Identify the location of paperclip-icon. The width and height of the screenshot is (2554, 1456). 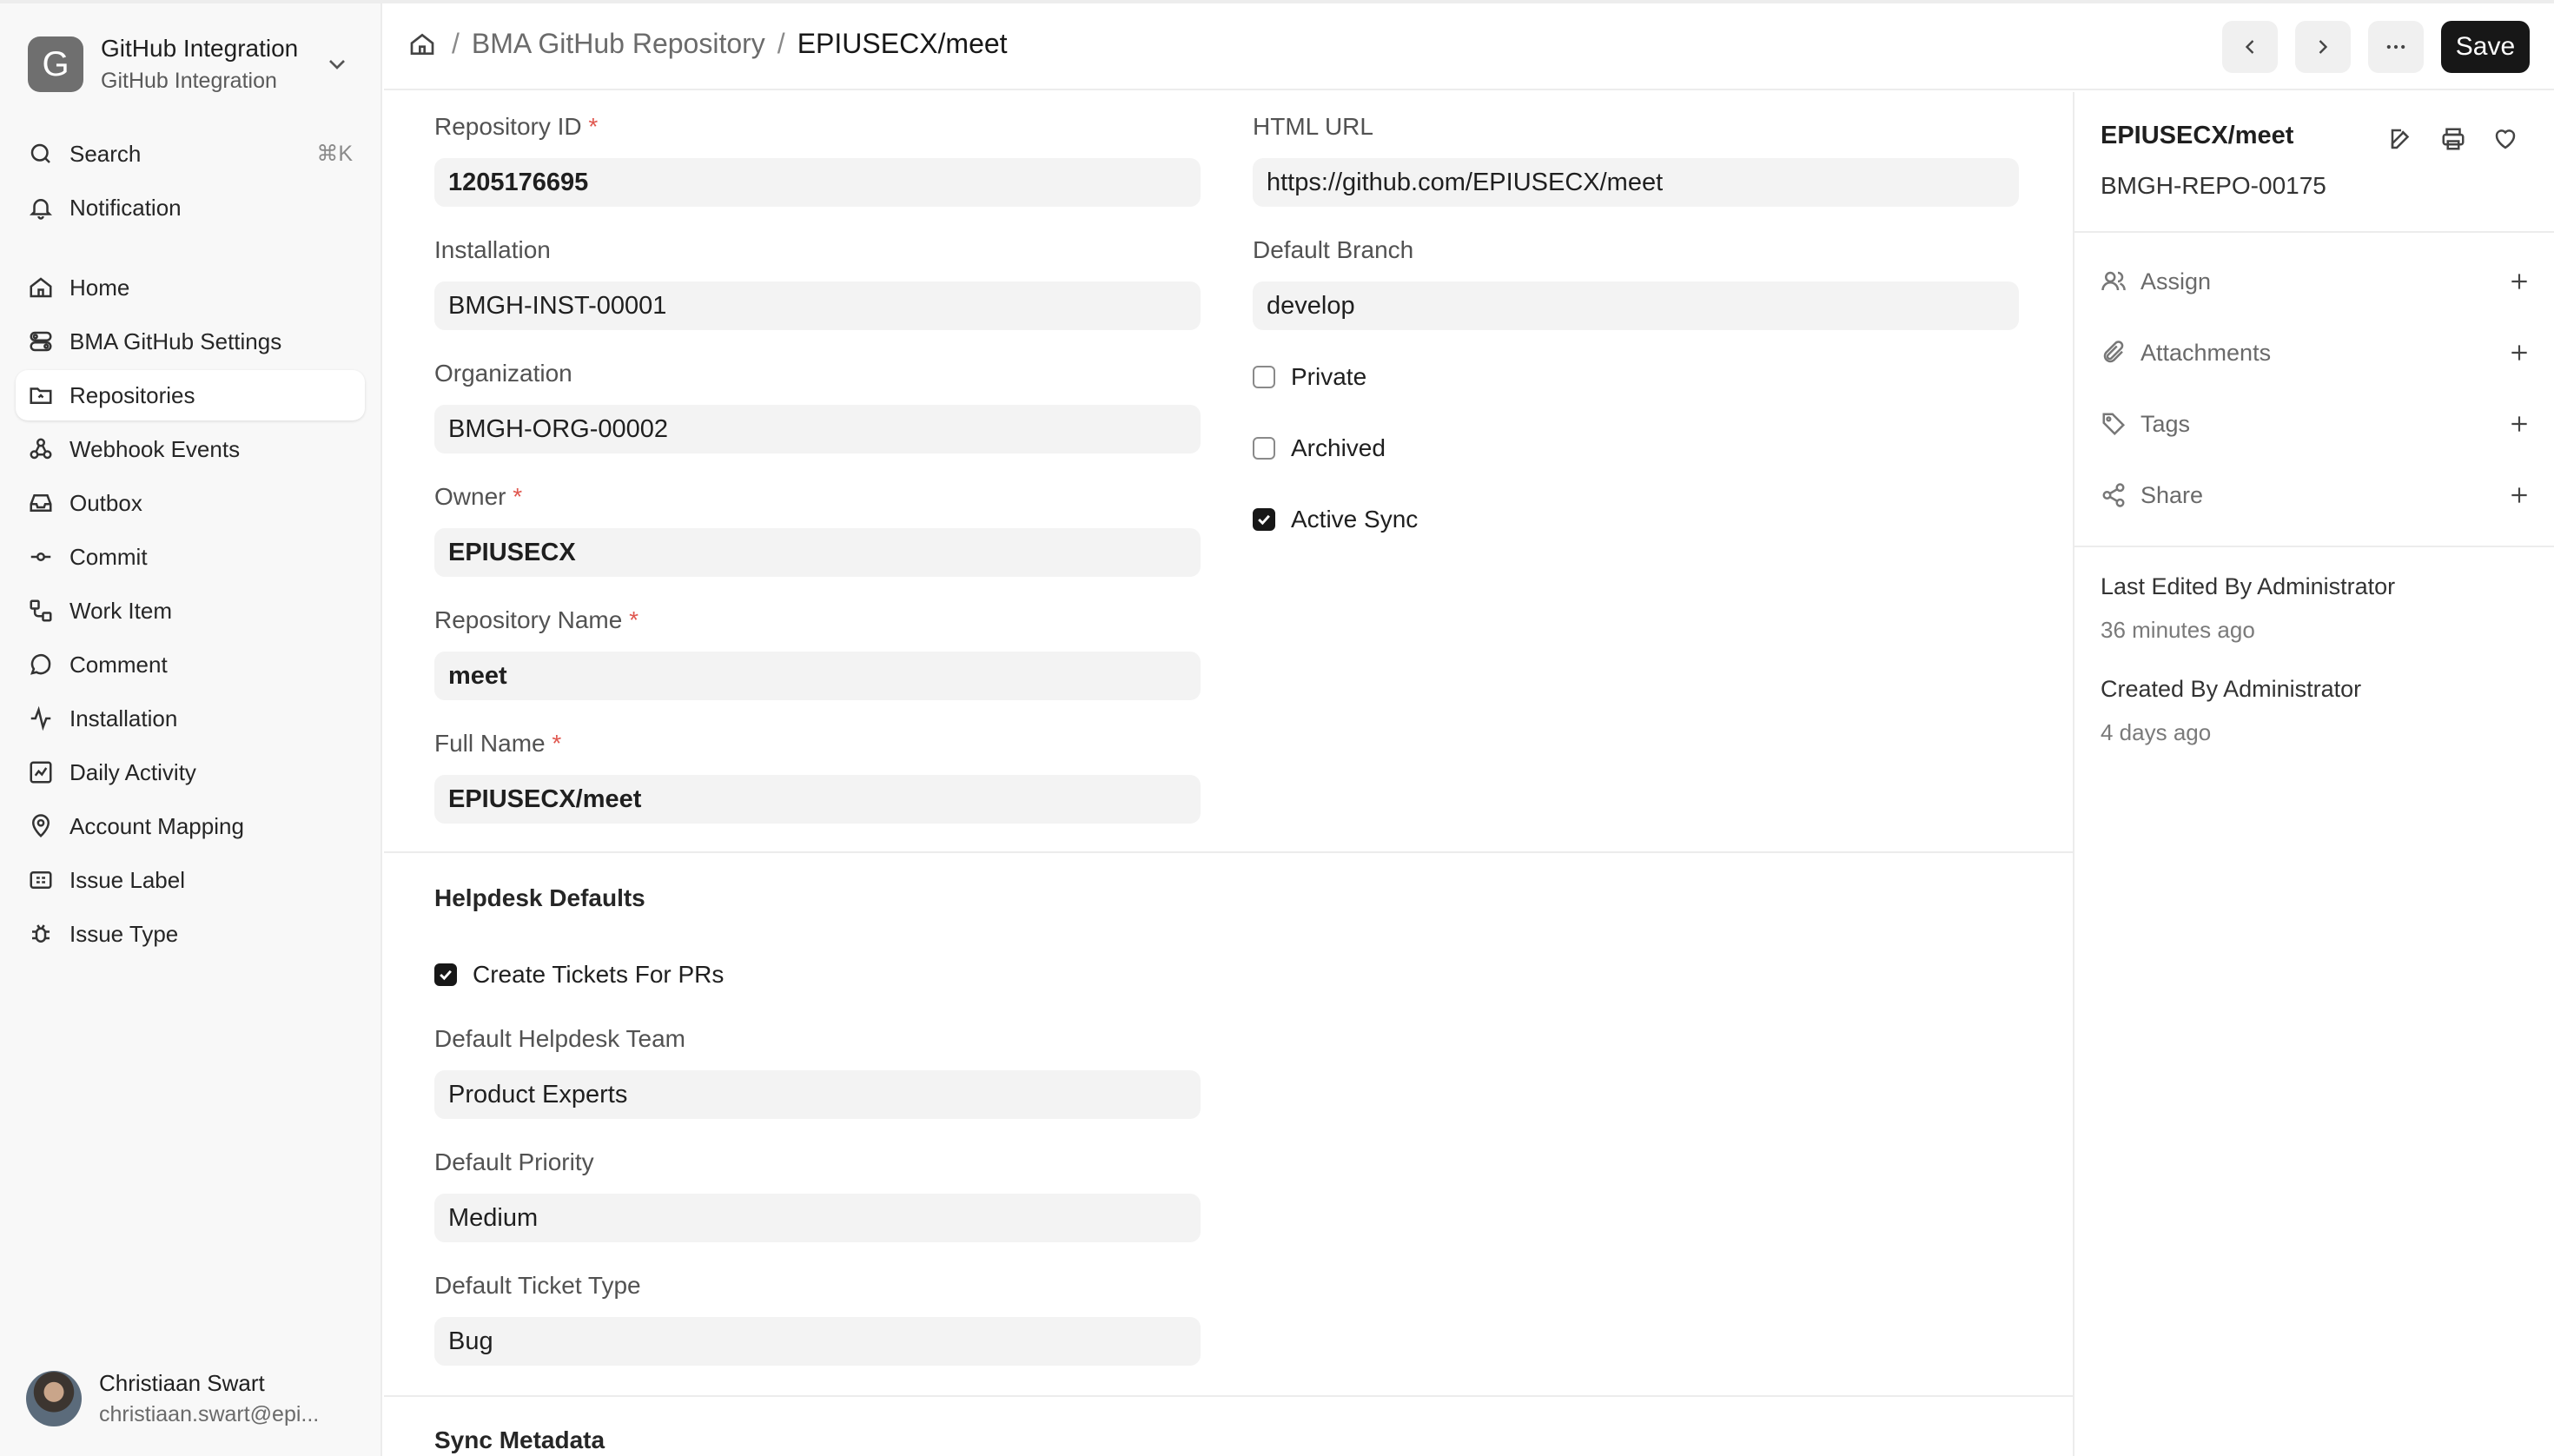
(2113, 352).